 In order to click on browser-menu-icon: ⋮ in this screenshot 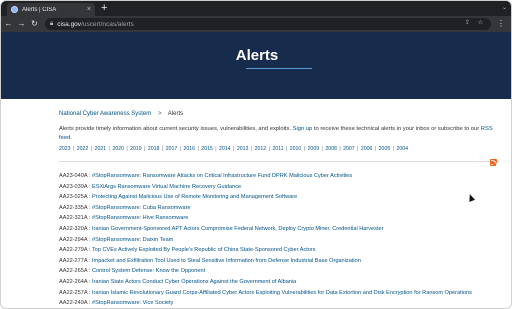, I will do `click(501, 24)`.